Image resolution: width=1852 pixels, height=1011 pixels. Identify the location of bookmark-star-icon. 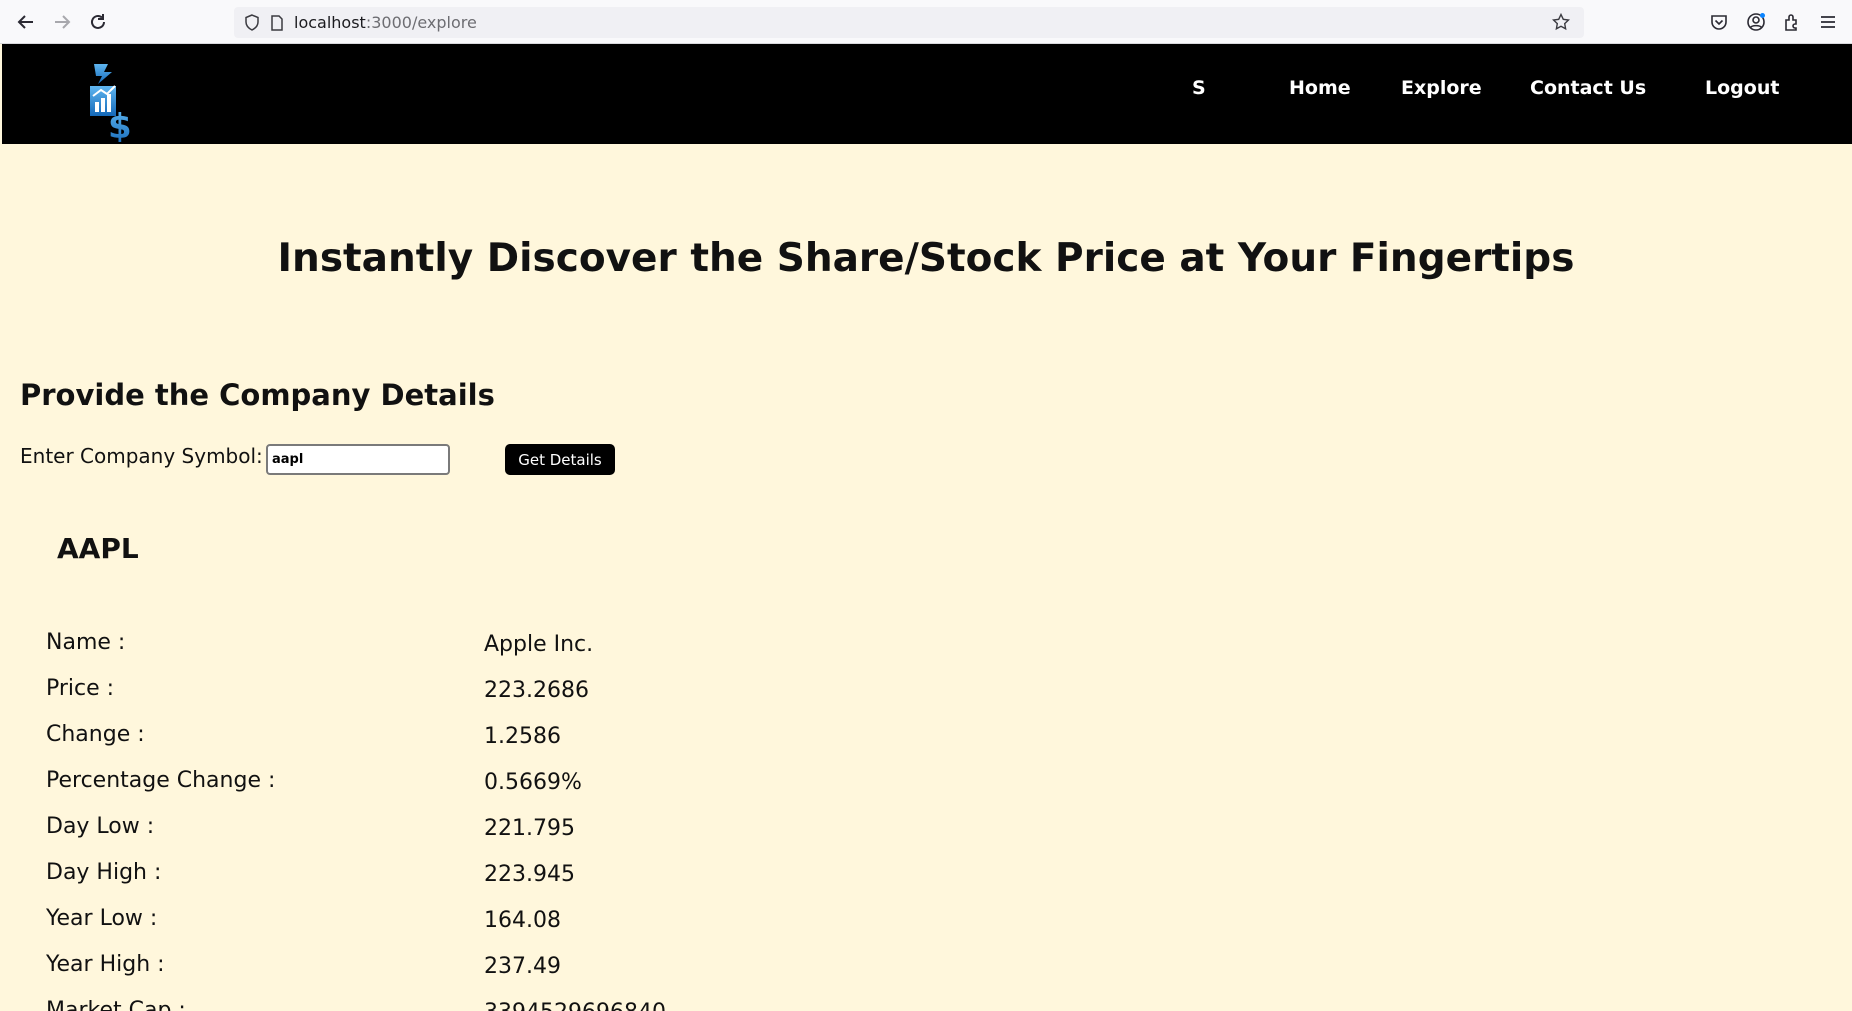
(1561, 22).